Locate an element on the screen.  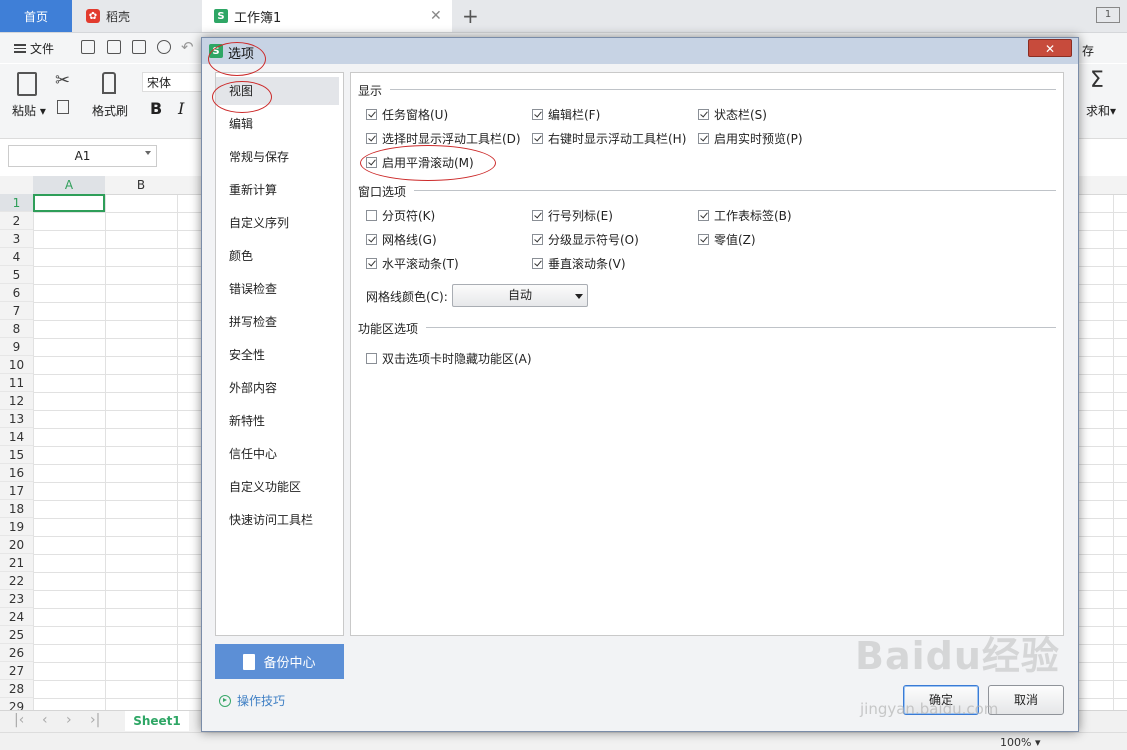
first-sheet-icon: |‹ is located at coordinates (19, 720).